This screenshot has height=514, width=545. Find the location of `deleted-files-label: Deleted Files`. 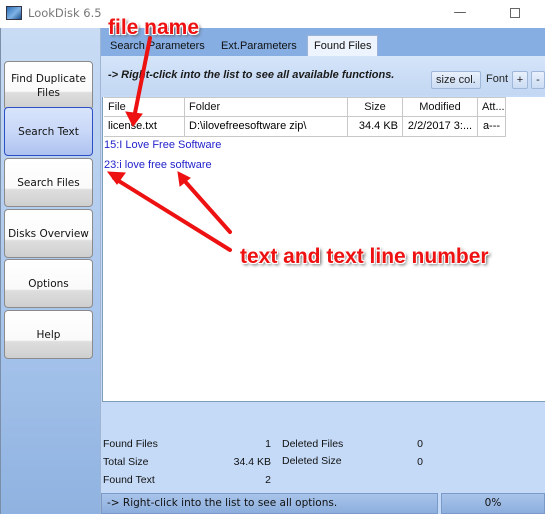

deleted-files-label: Deleted Files is located at coordinates (313, 444).